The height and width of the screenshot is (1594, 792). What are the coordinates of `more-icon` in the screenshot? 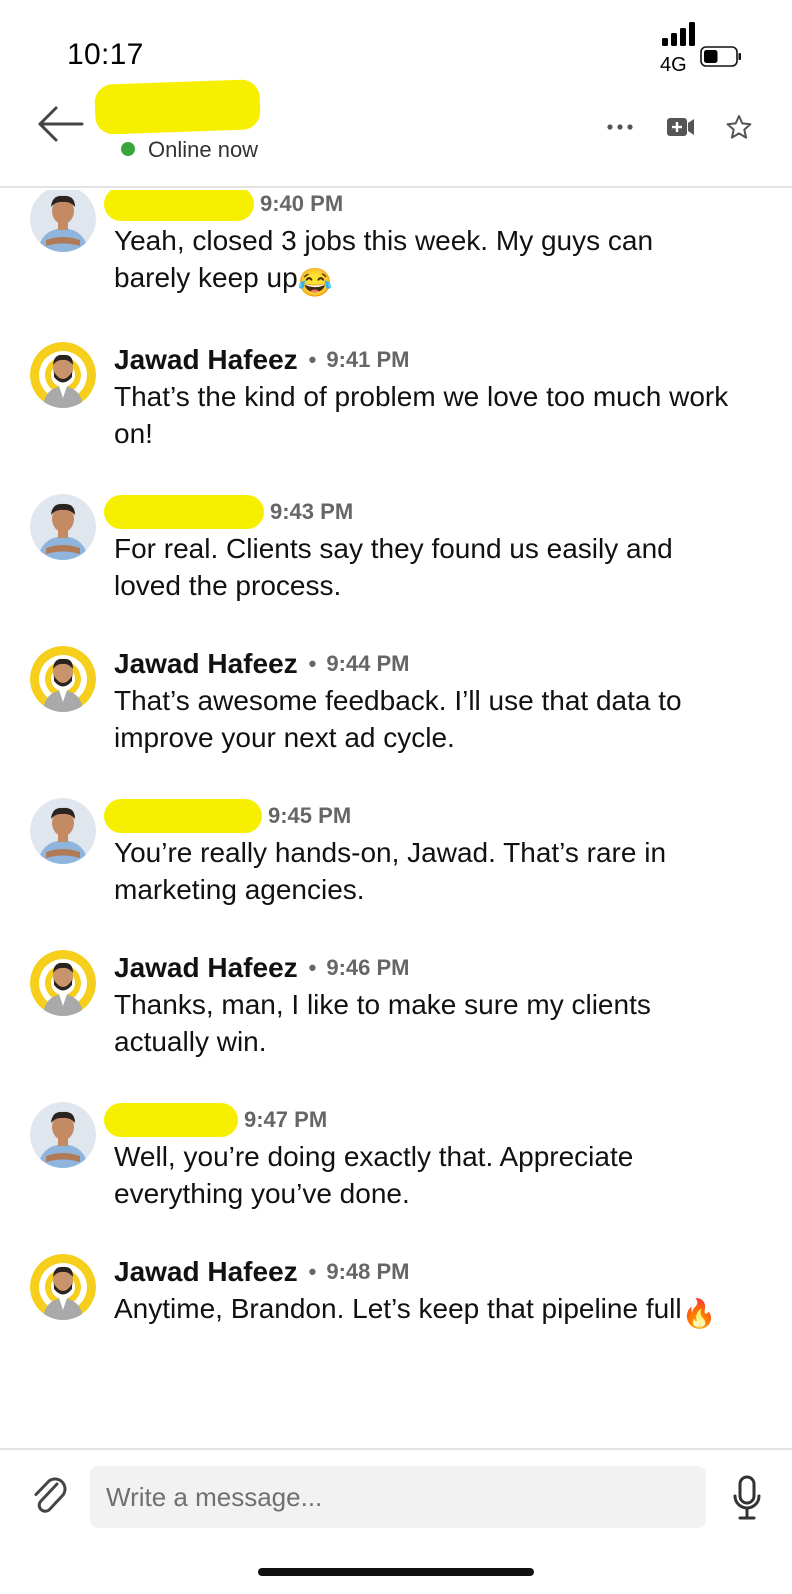 It's located at (620, 127).